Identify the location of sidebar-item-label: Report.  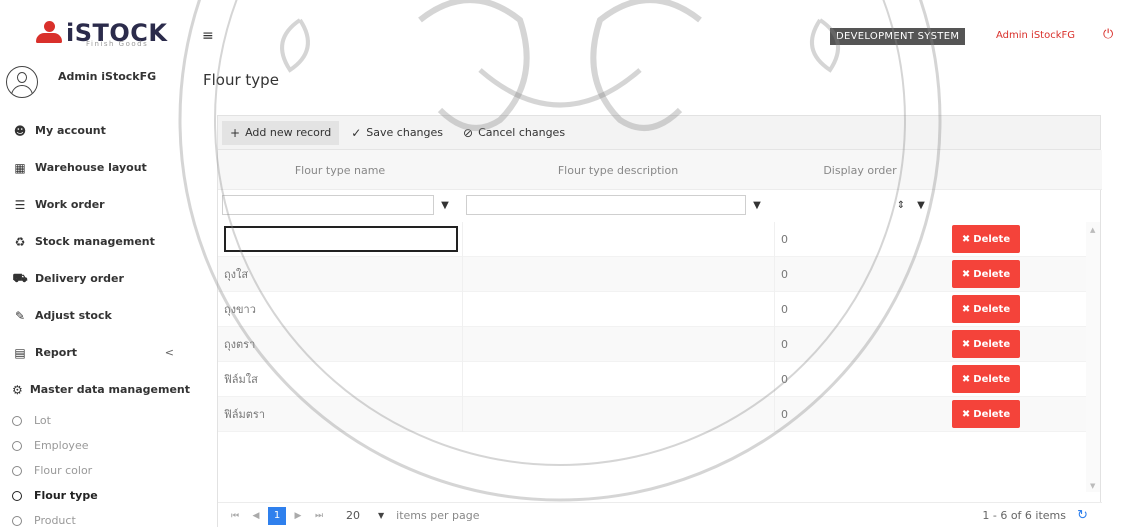
(56, 352).